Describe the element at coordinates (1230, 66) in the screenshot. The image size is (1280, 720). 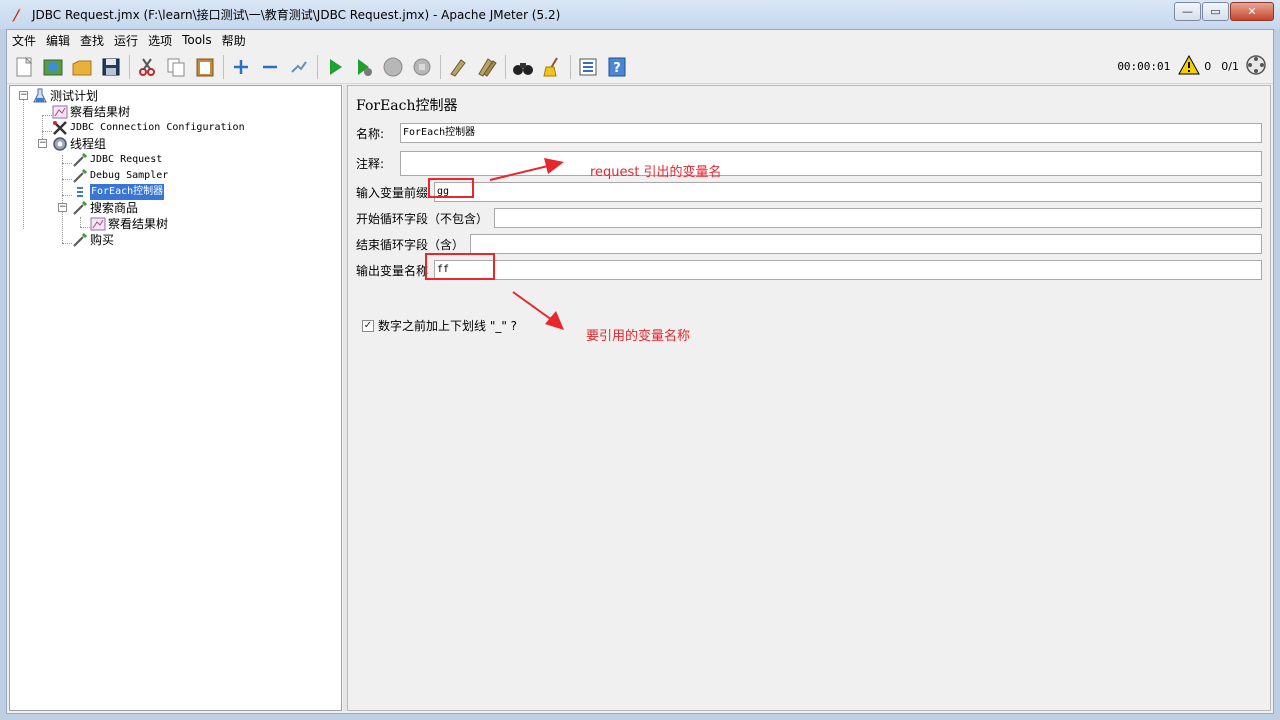
I see `active-threads: 0/1` at that location.